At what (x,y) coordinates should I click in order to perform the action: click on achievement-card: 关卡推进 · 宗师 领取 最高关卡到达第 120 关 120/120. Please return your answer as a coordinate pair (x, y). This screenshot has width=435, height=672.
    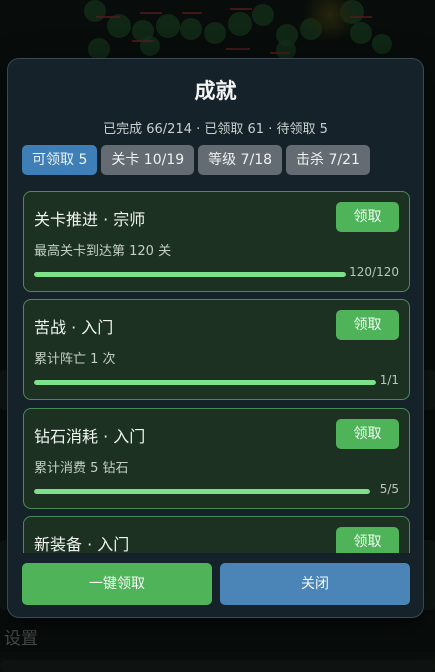
    Looking at the image, I should click on (216, 241).